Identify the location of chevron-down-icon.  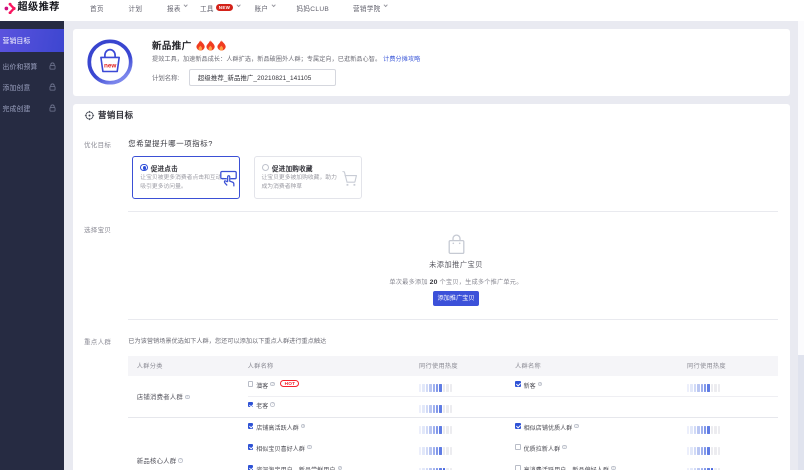
(186, 5).